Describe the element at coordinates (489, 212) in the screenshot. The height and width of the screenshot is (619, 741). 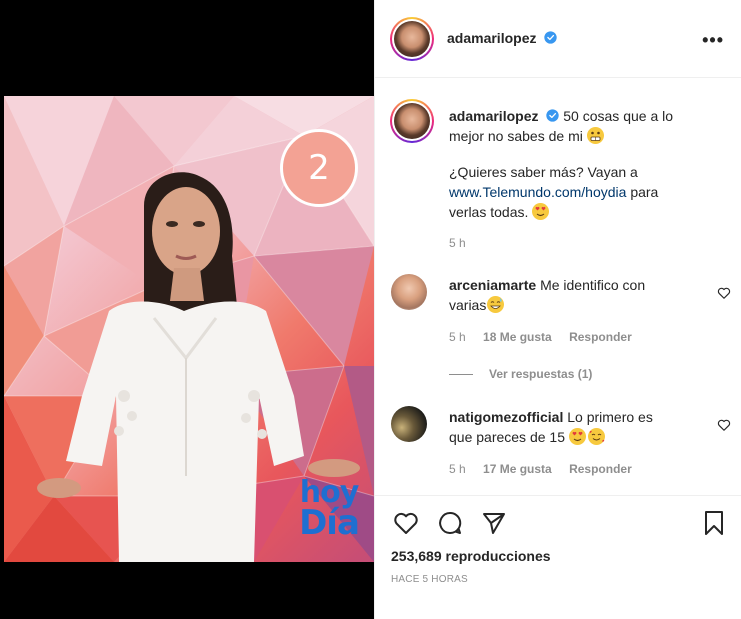
I see `caption-line-3b: verlas todas.` at that location.